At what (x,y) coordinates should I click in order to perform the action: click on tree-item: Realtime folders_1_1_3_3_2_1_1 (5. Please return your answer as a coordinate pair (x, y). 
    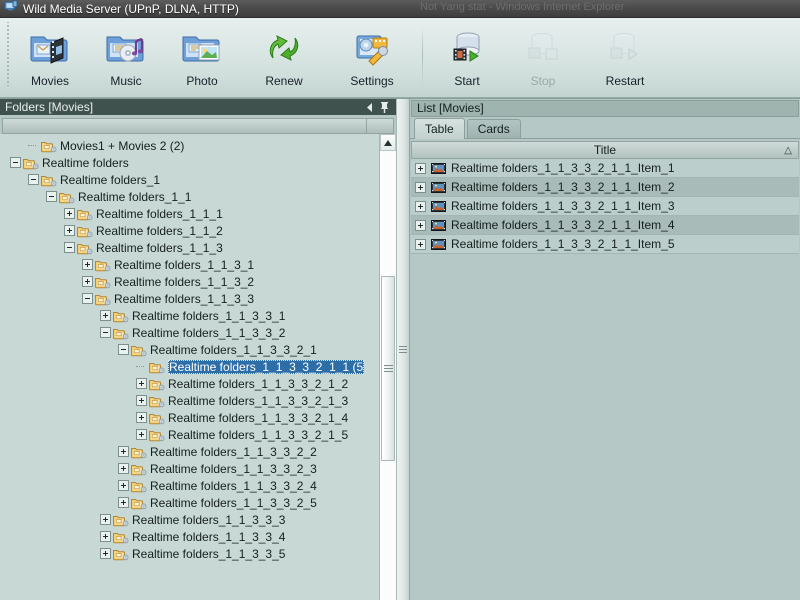
    Looking at the image, I should click on (189, 366).